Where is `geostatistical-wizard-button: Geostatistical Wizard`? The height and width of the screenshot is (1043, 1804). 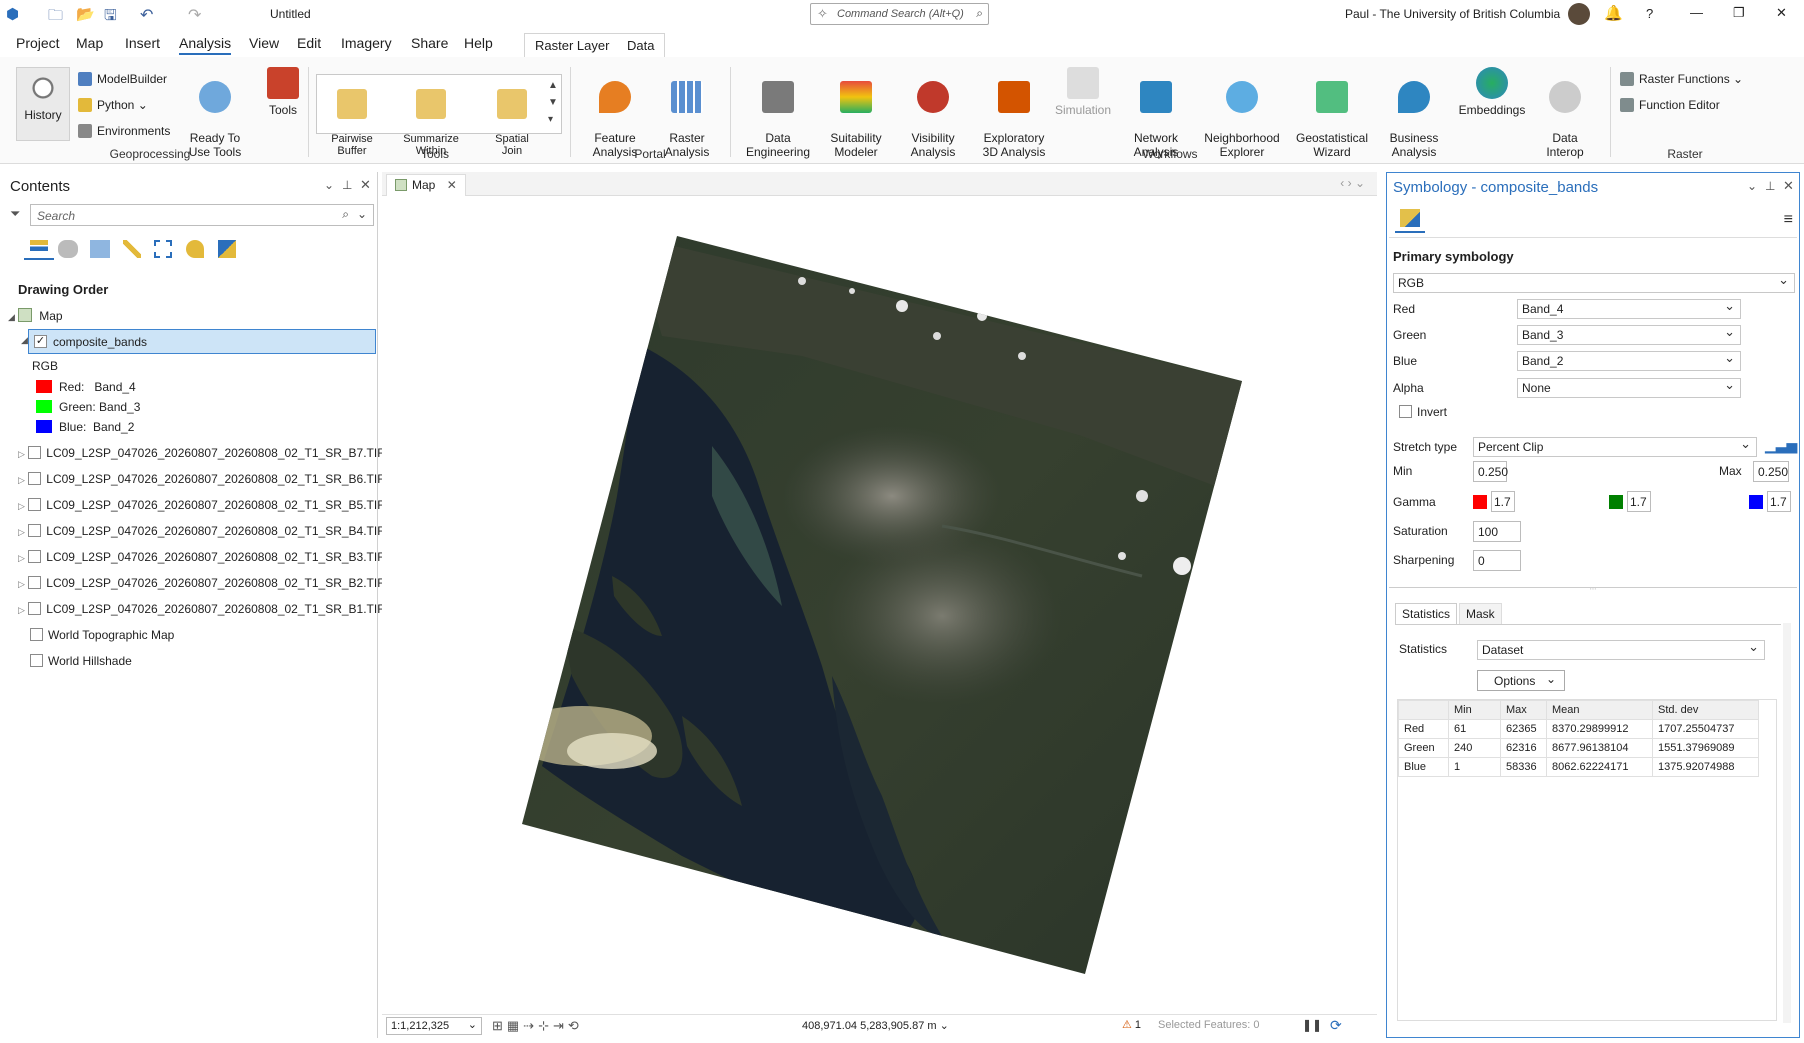
geostatistical-wizard-button: Geostatistical Wizard is located at coordinates (1332, 113).